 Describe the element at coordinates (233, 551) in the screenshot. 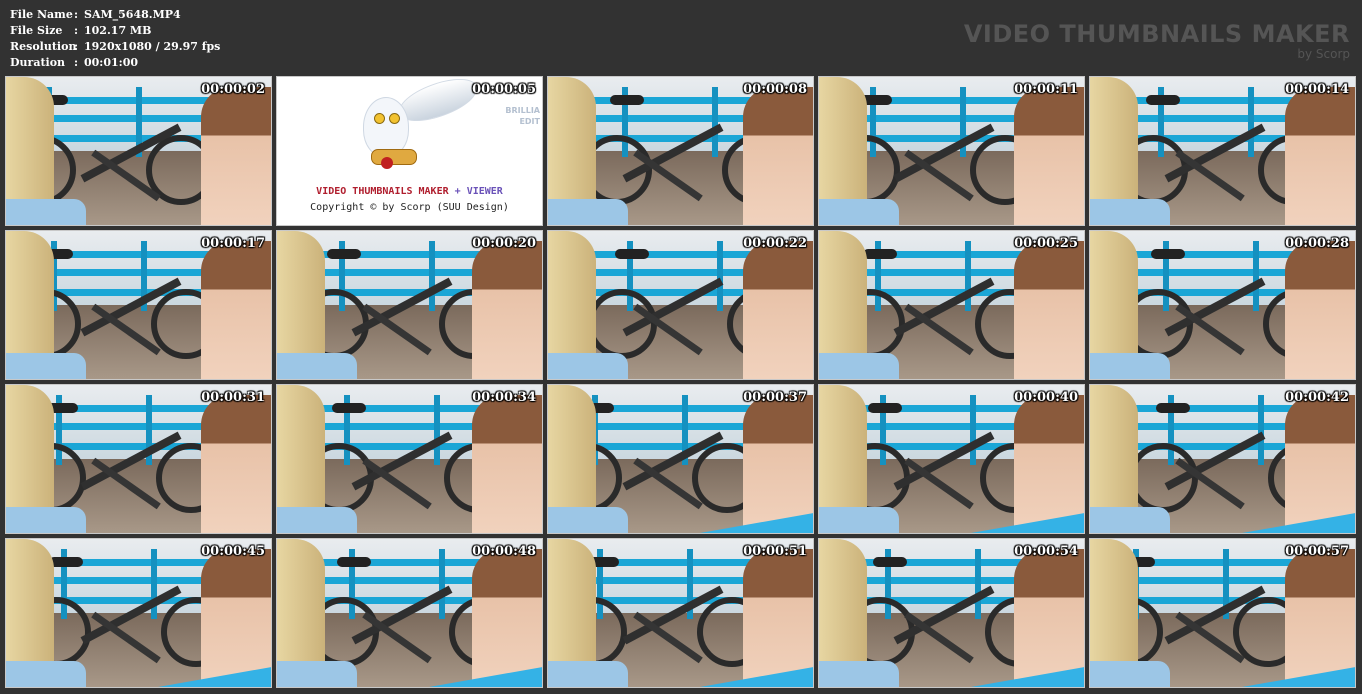

I see `thumbnail-timestamp: 00:00:45` at that location.